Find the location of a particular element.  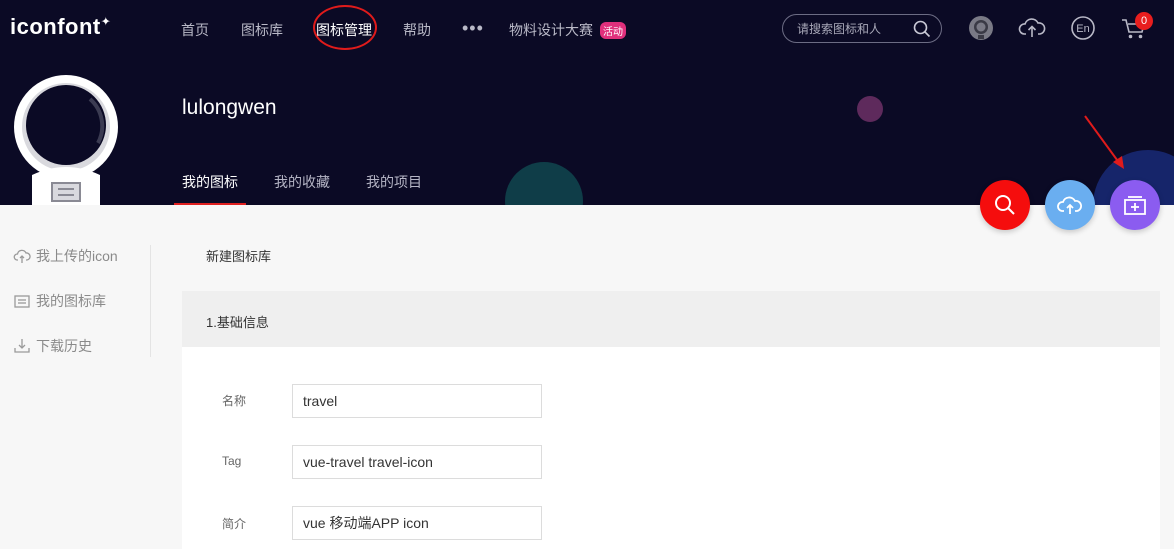

user-avatar-icon is located at coordinates (981, 28).